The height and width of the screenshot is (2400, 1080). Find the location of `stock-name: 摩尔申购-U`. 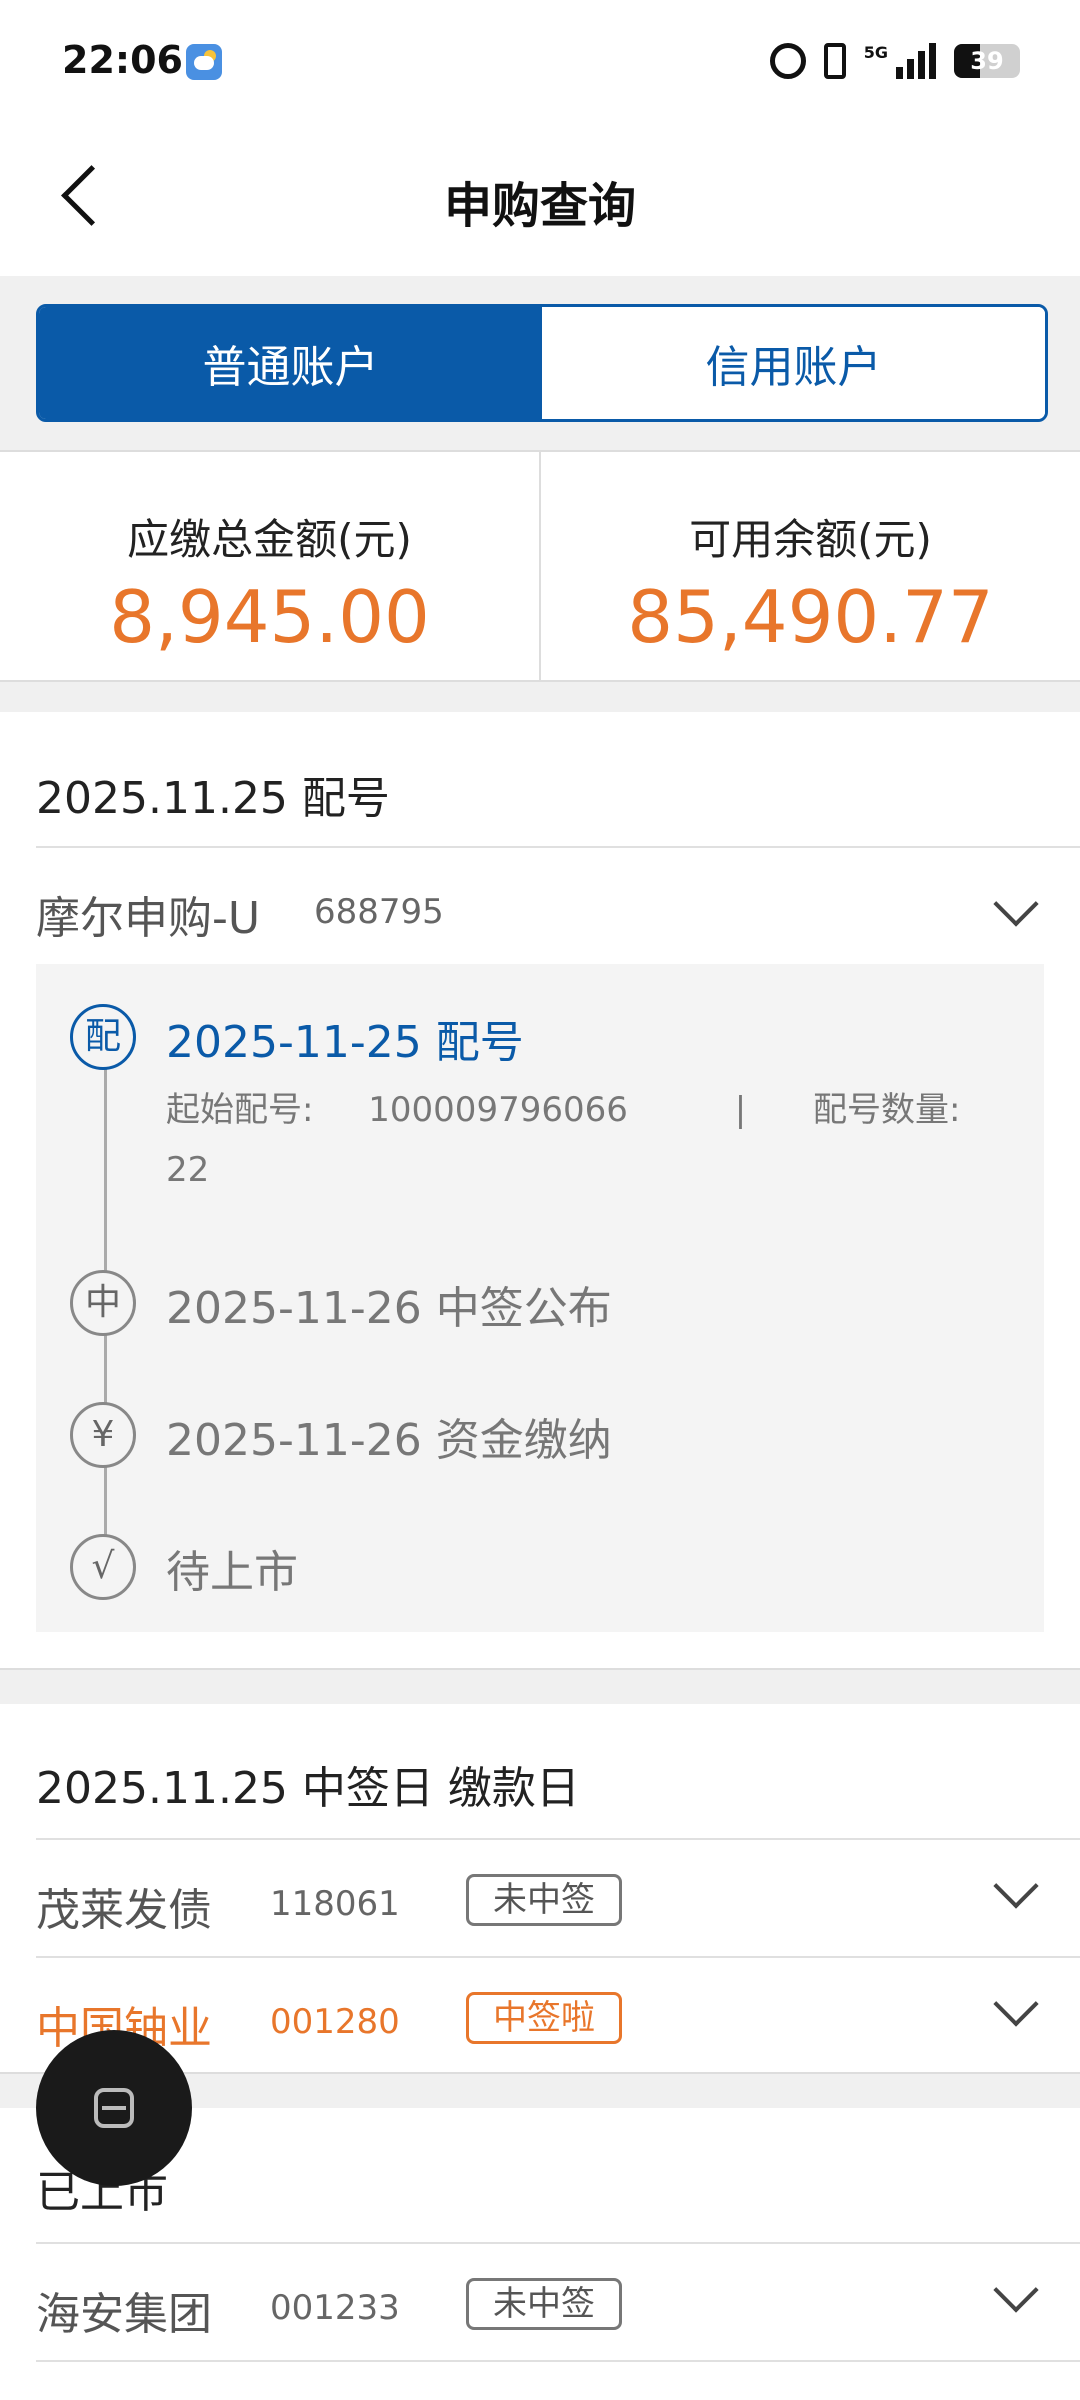

stock-name: 摩尔申购-U is located at coordinates (148, 918).